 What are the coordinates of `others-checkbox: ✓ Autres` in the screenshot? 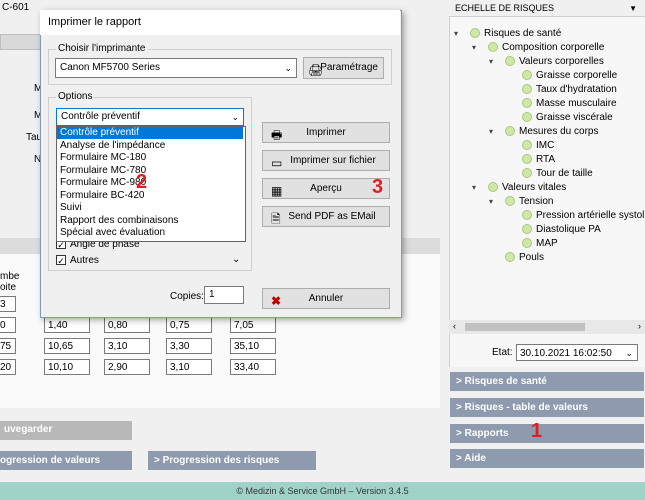 It's located at (77, 260).